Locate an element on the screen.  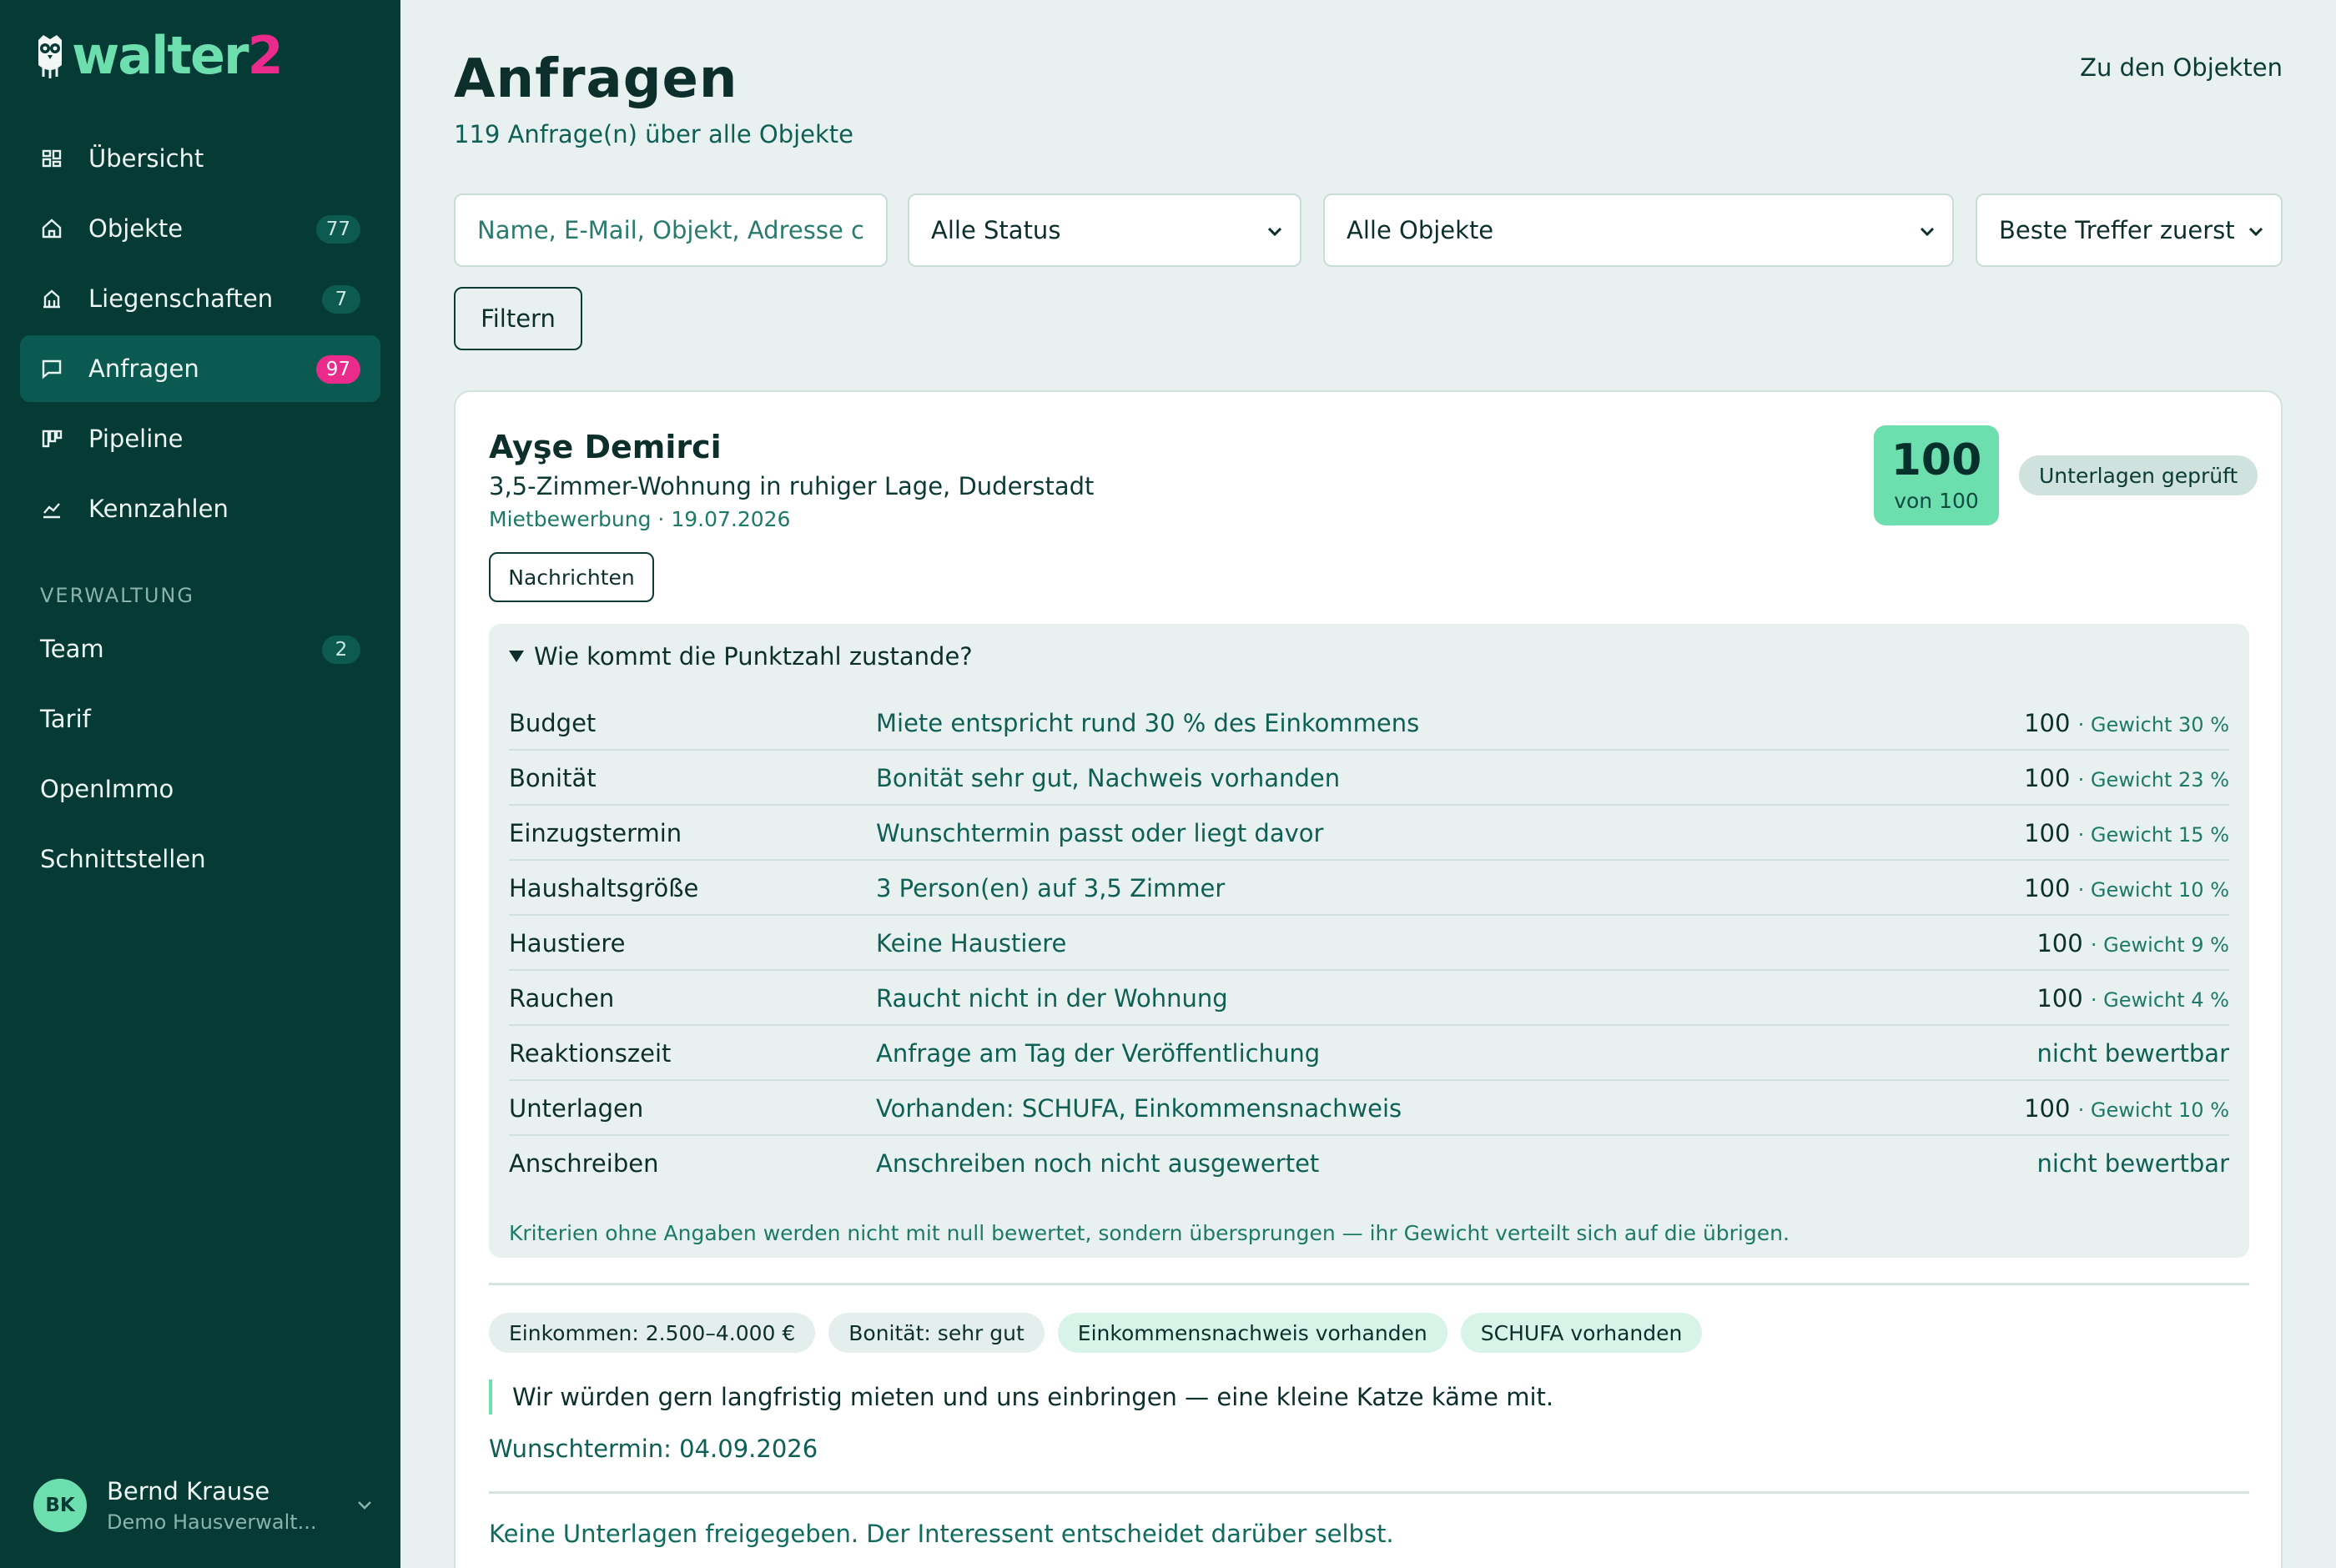
criterion-label: Anschreiben is located at coordinates (584, 1163).